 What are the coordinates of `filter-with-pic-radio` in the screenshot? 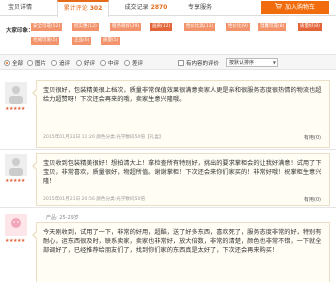 It's located at (30, 63).